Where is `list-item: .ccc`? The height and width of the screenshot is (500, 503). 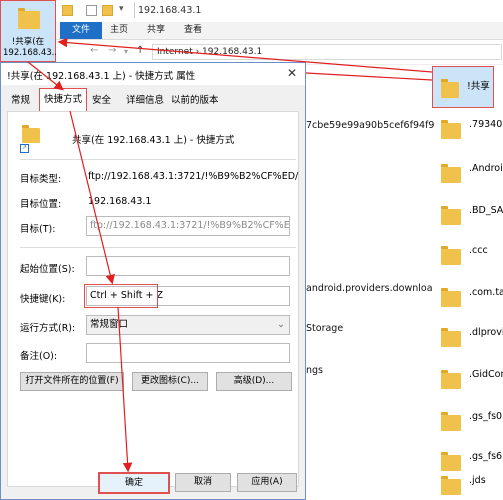 list-item: .ccc is located at coordinates (469, 252).